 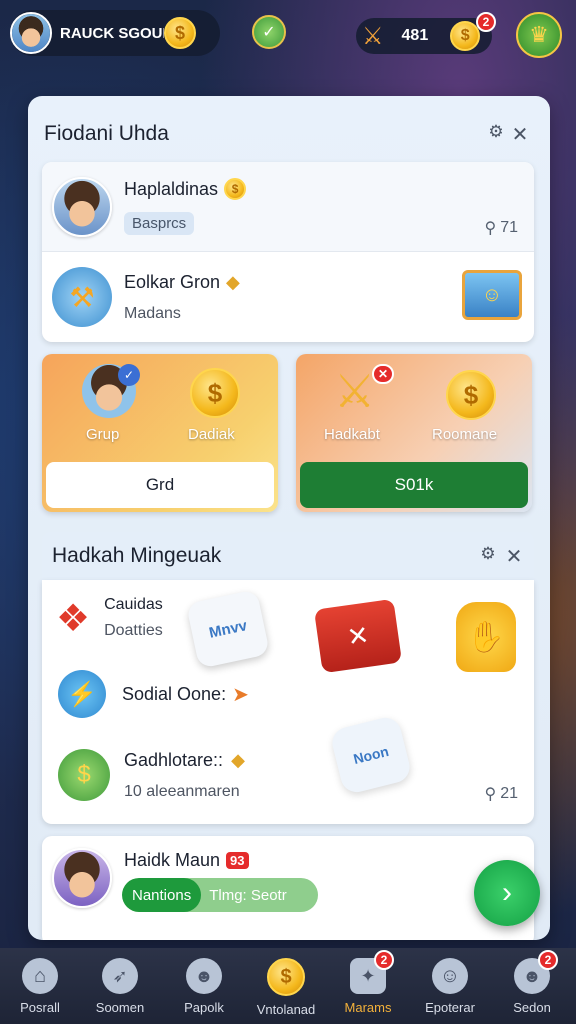 What do you see at coordinates (182, 791) in the screenshot?
I see `item-sub: 10 aleeanmaren` at bounding box center [182, 791].